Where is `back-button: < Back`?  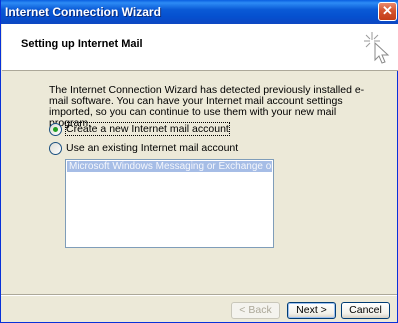
back-button: < Back is located at coordinates (255, 310).